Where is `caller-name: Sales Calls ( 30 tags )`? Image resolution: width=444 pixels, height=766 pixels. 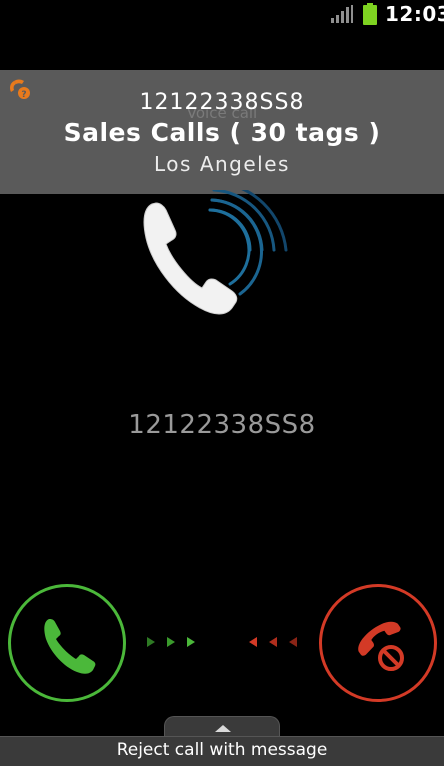 caller-name: Sales Calls ( 30 tags ) is located at coordinates (222, 132).